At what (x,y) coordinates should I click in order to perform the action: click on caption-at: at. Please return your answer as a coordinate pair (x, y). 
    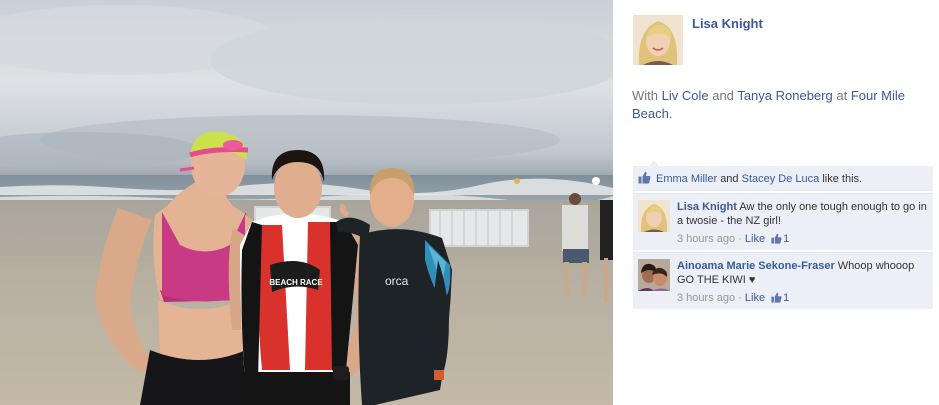
    Looking at the image, I should click on (842, 95).